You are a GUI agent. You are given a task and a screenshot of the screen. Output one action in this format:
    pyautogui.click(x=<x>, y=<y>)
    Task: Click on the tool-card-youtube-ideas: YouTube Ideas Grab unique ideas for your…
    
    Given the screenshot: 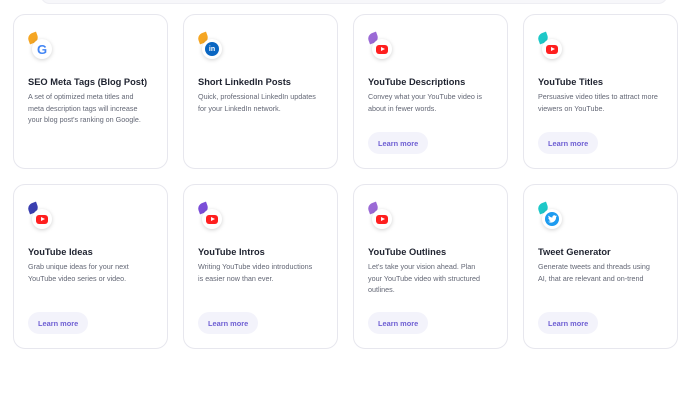 What is the action you would take?
    pyautogui.click(x=90, y=266)
    